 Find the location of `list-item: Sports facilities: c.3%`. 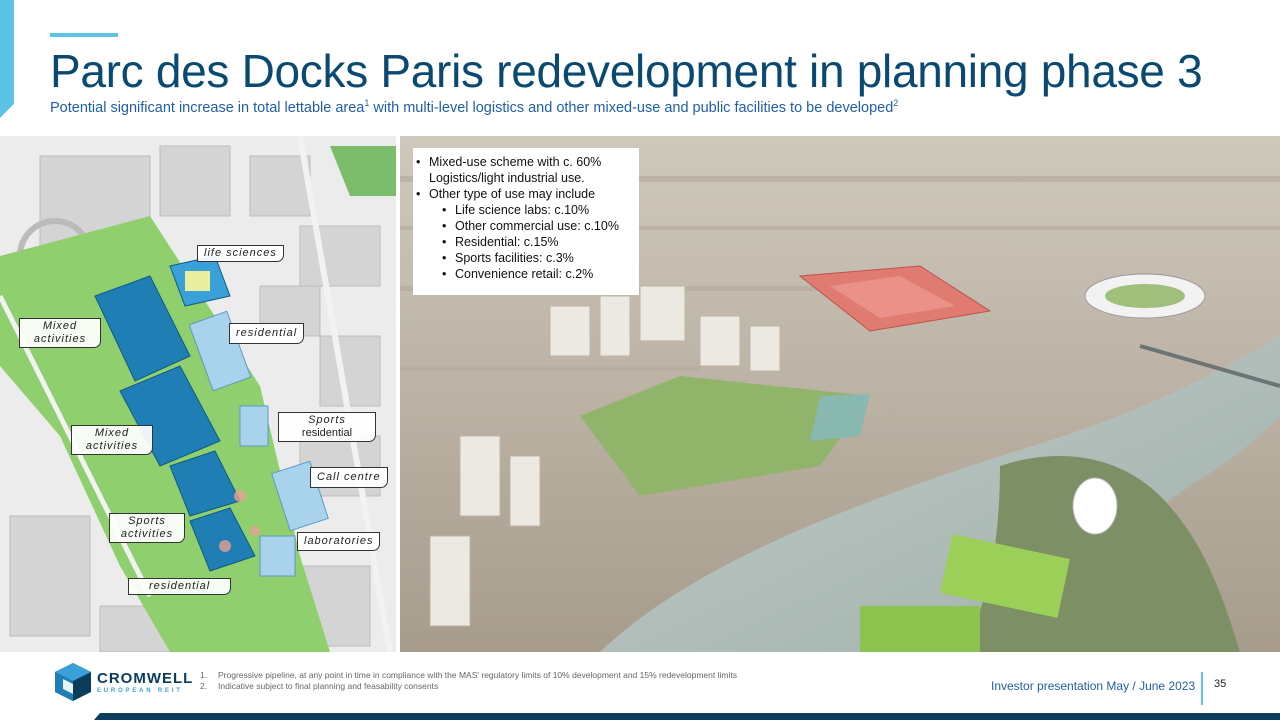

list-item: Sports facilities: c.3% is located at coordinates (540, 258).